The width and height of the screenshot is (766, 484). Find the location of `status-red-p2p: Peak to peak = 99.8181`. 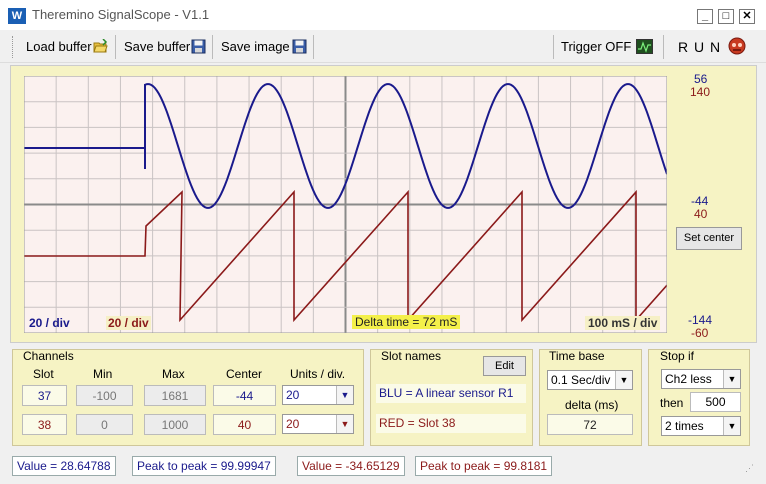

status-red-p2p: Peak to peak = 99.8181 is located at coordinates (484, 466).